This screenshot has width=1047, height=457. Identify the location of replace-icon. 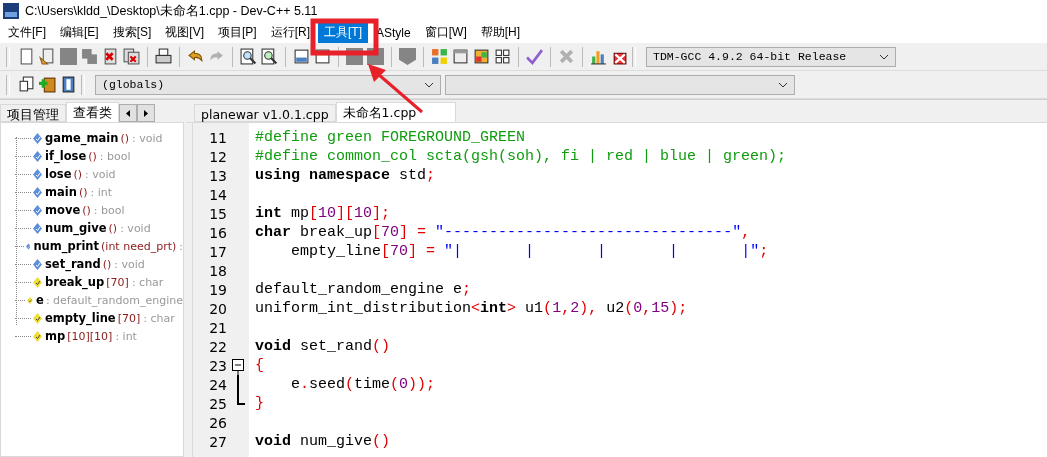
(269, 56).